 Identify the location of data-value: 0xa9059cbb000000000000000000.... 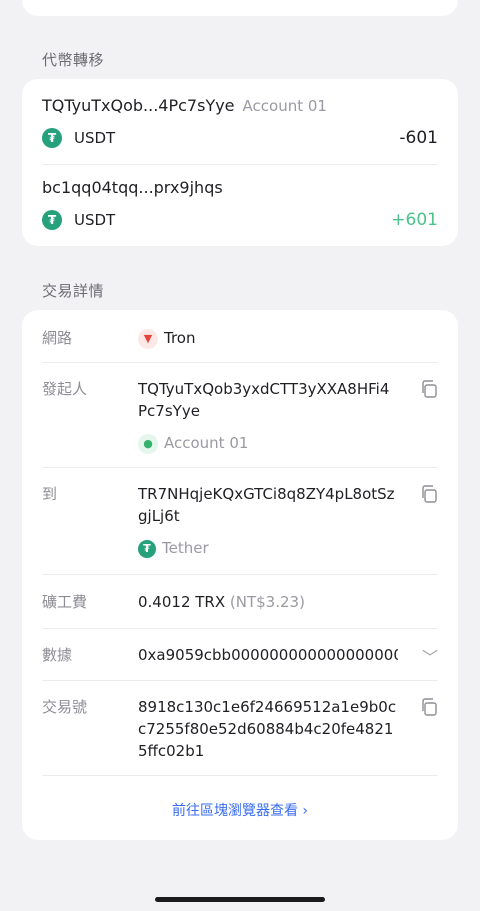
(268, 655).